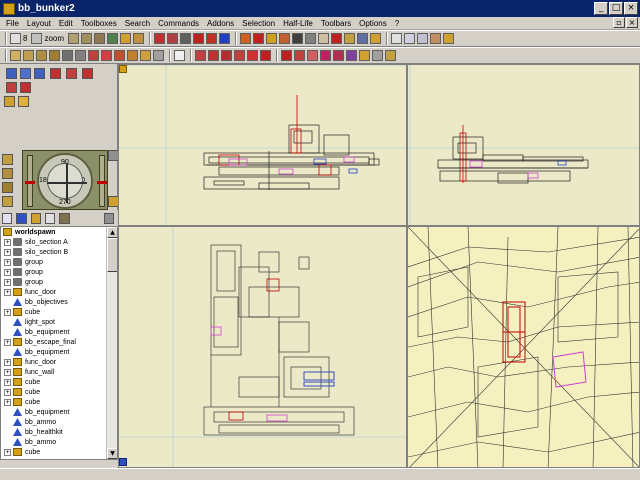 The width and height of the screenshot is (640, 480). What do you see at coordinates (12, 23) in the screenshot?
I see `menu-file: File` at bounding box center [12, 23].